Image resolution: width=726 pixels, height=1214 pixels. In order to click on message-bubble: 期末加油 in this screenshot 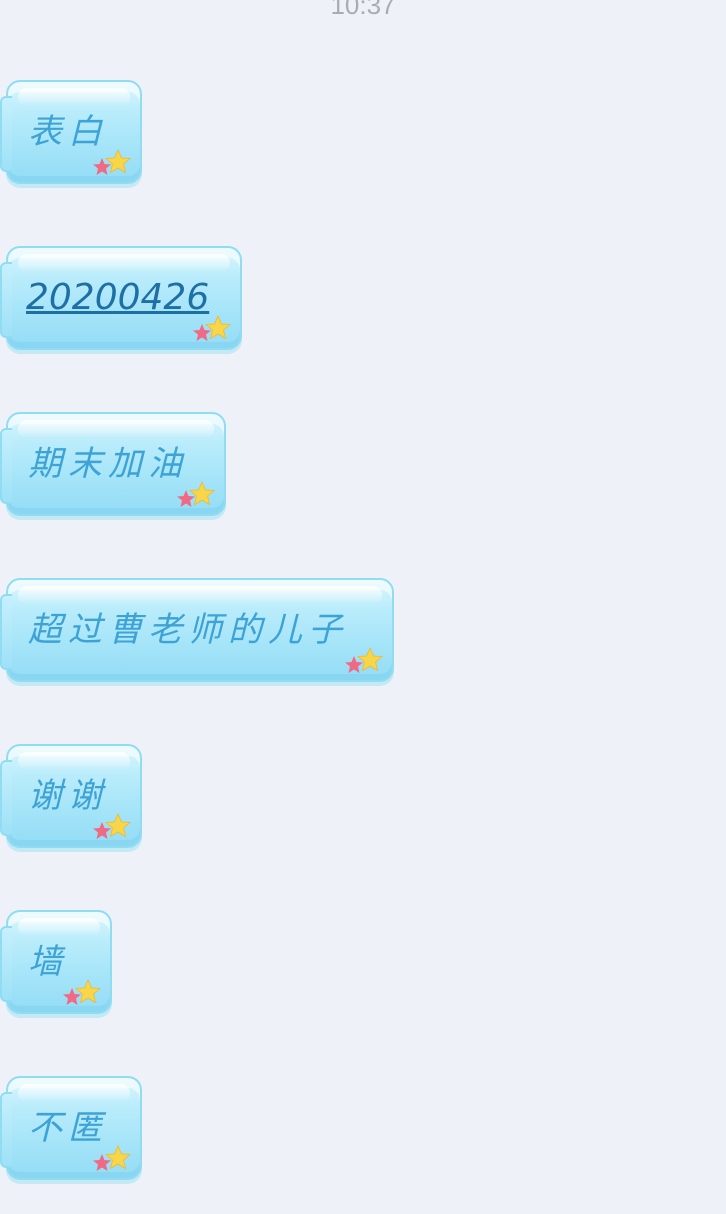, I will do `click(113, 464)`.